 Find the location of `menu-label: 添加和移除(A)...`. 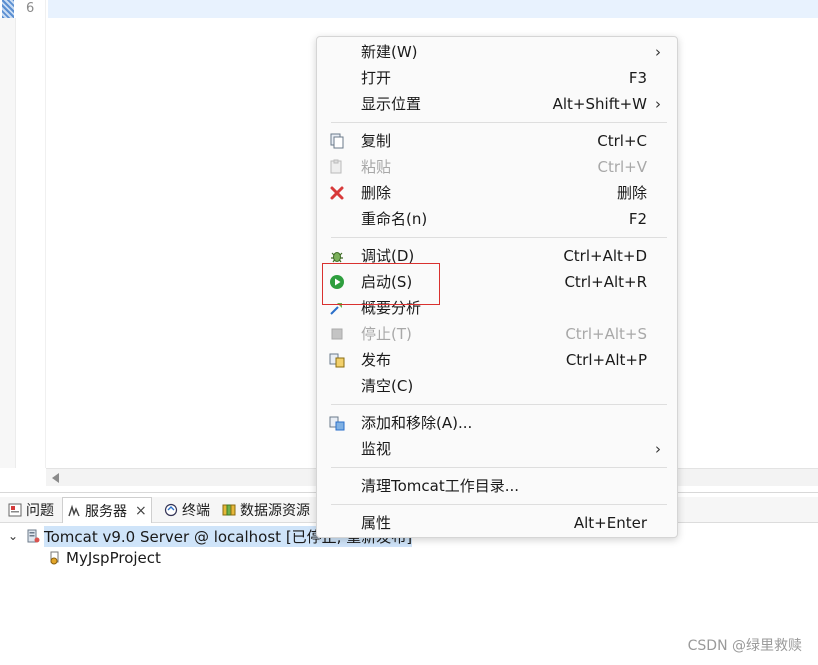

menu-label: 添加和移除(A)... is located at coordinates (417, 423).